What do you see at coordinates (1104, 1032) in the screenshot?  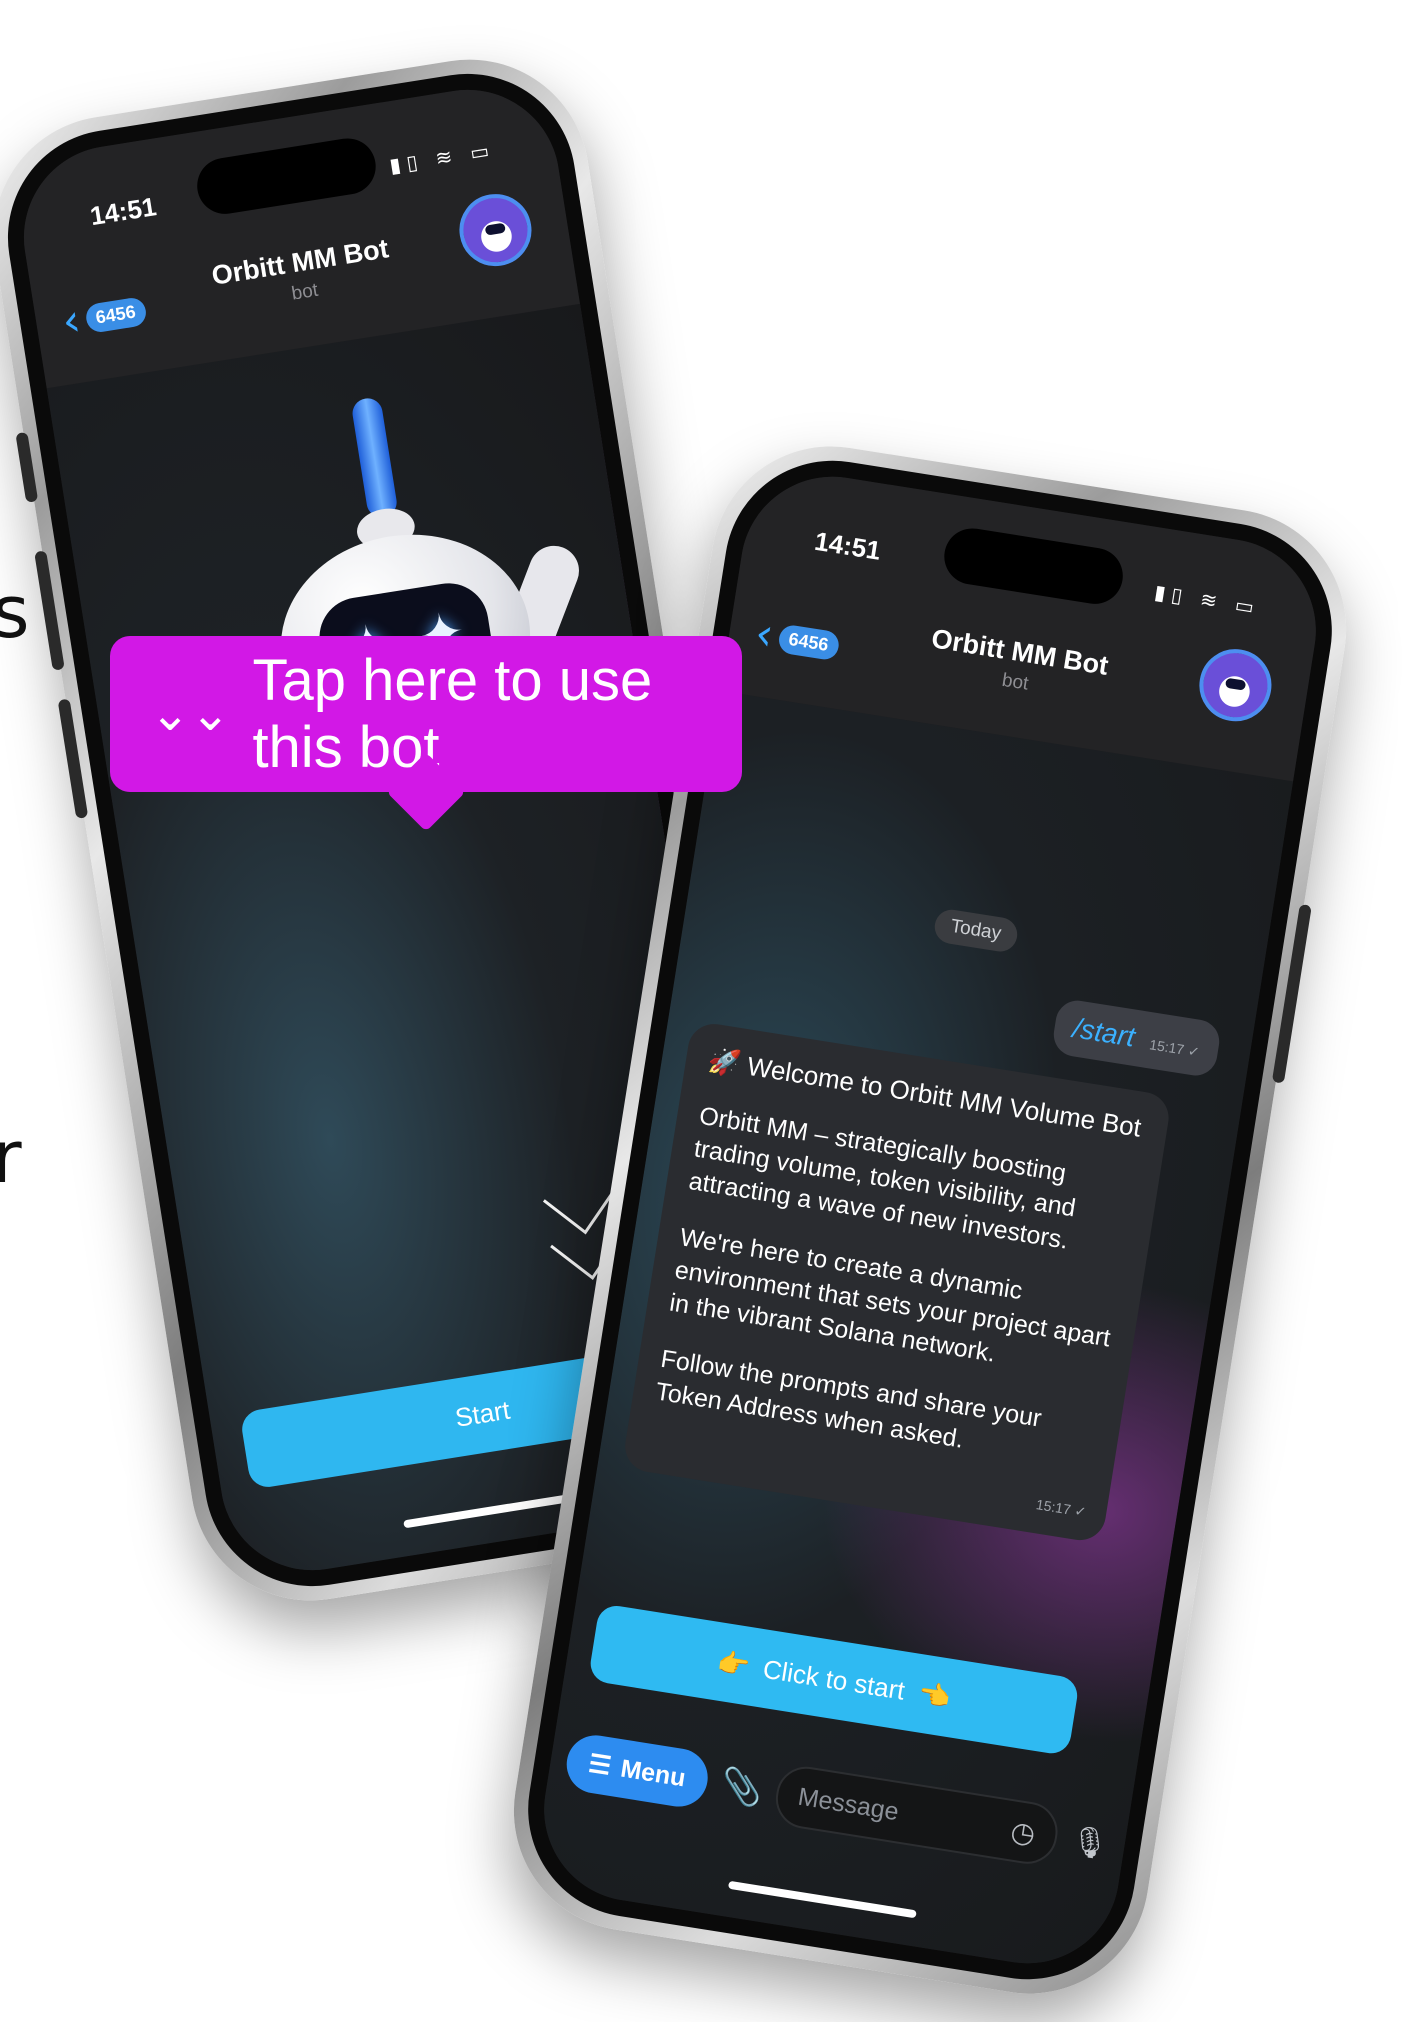 I see `outgoing-message-text: /start` at bounding box center [1104, 1032].